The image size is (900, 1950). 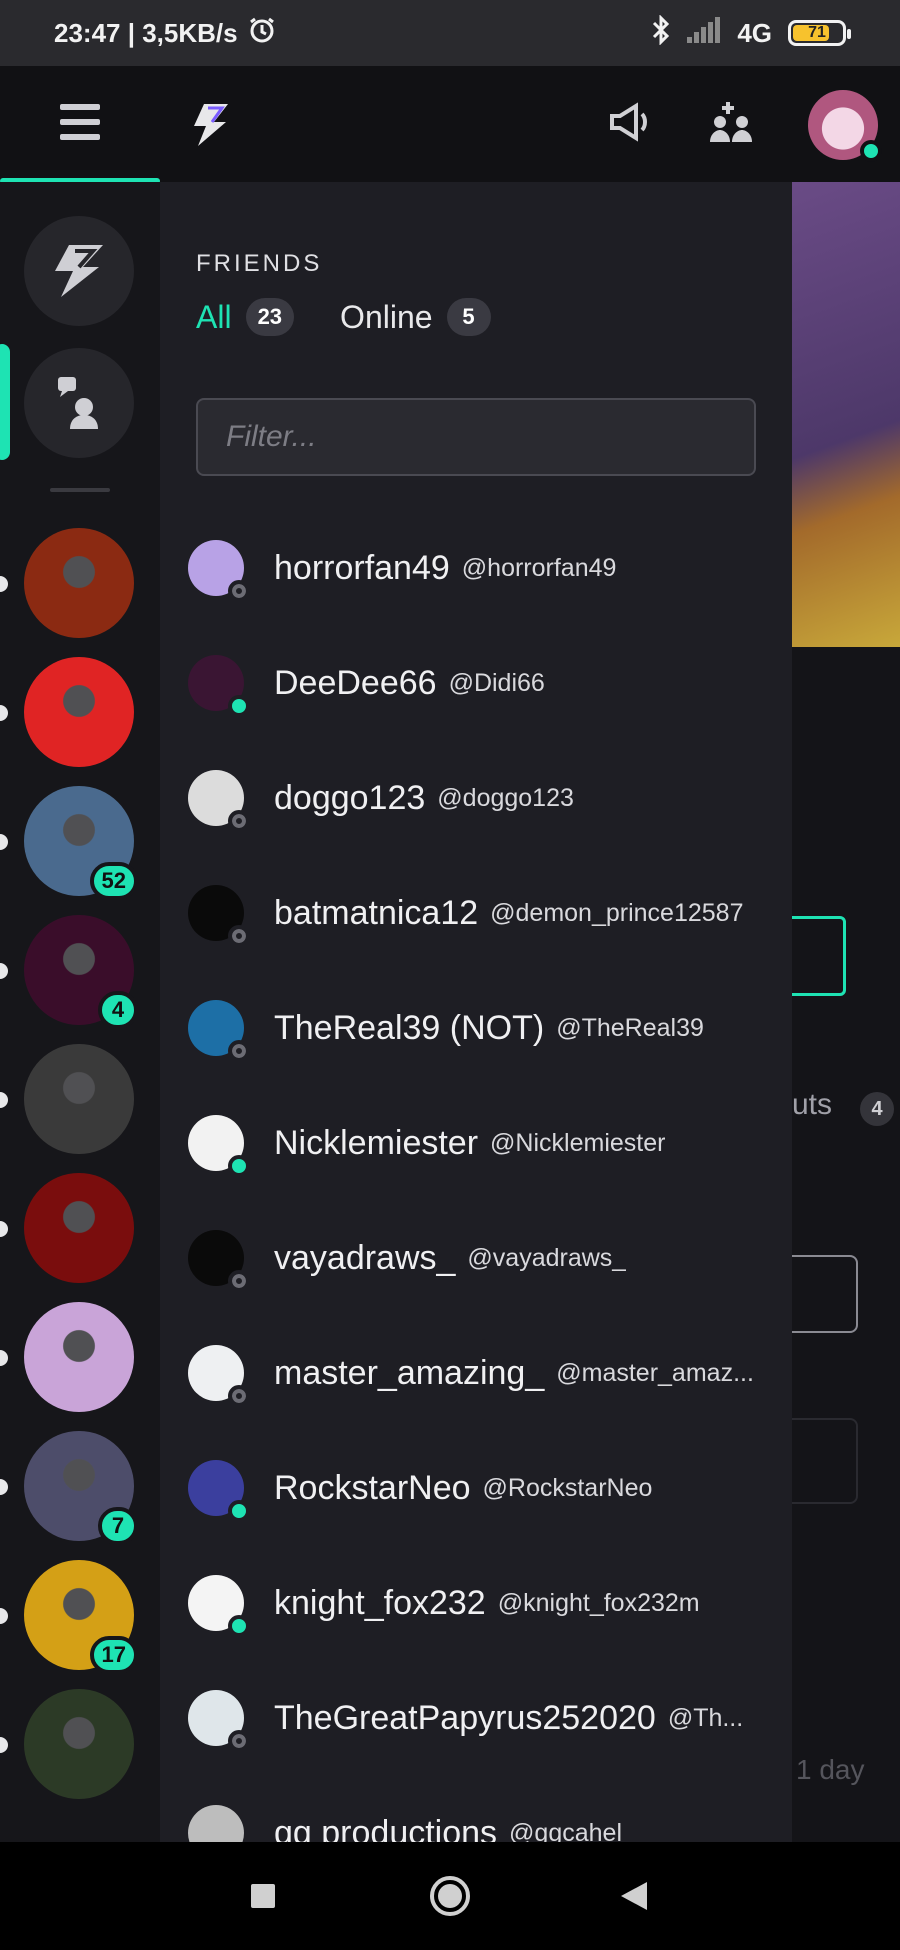 I want to click on friend-name: horrorfan49, so click(x=362, y=567).